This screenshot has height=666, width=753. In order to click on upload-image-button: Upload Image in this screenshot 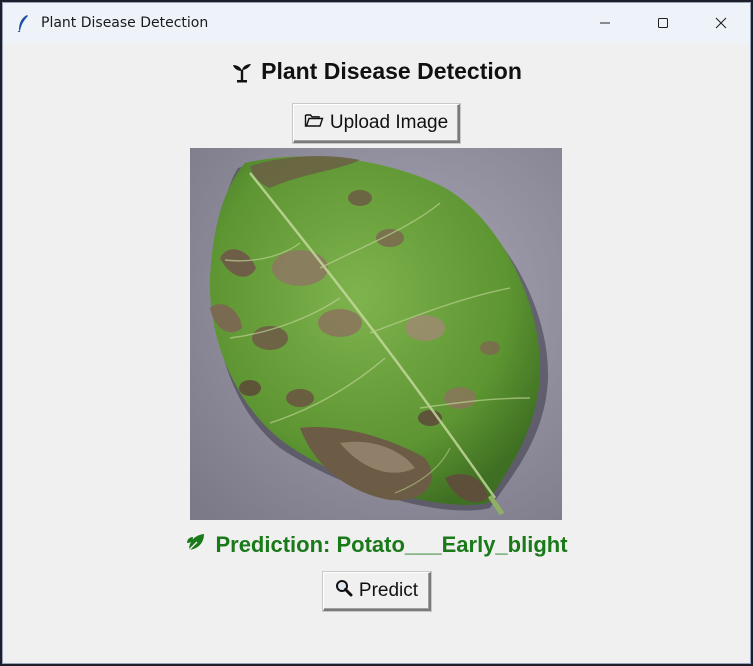, I will do `click(376, 123)`.